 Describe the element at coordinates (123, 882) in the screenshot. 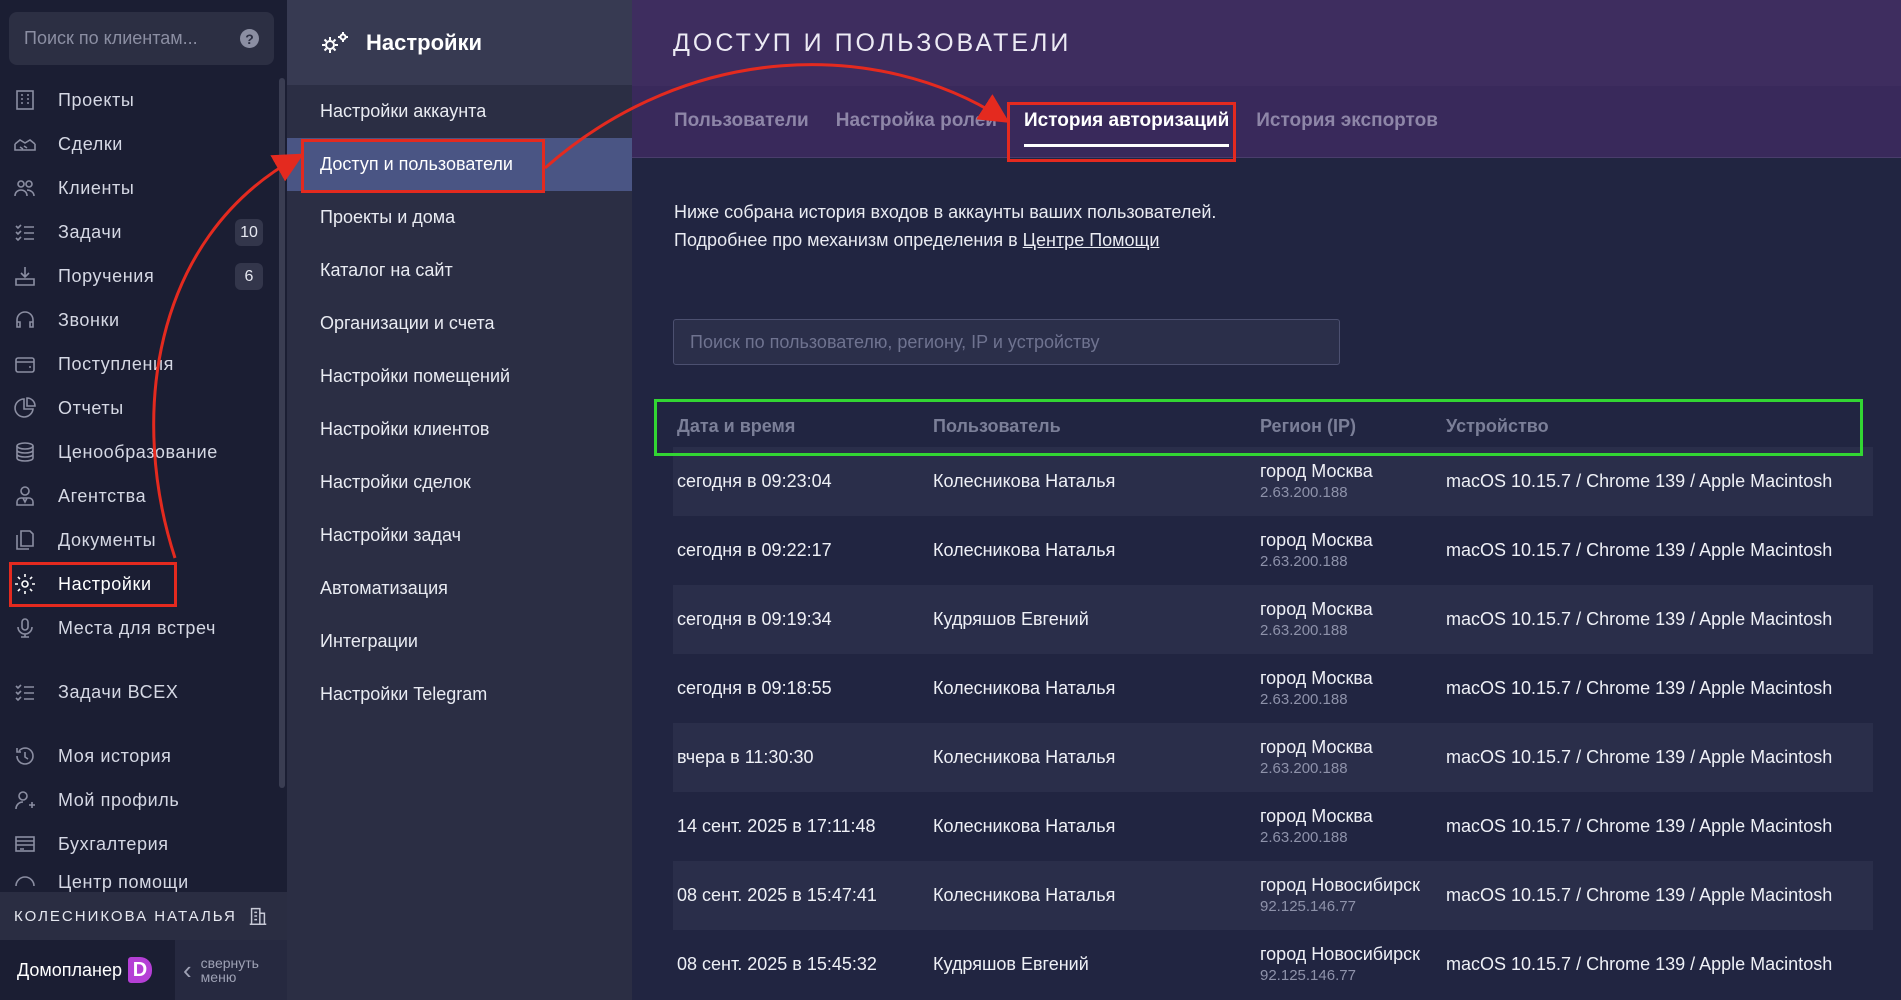

I see `sidebar-item-label: Центр помощи` at that location.